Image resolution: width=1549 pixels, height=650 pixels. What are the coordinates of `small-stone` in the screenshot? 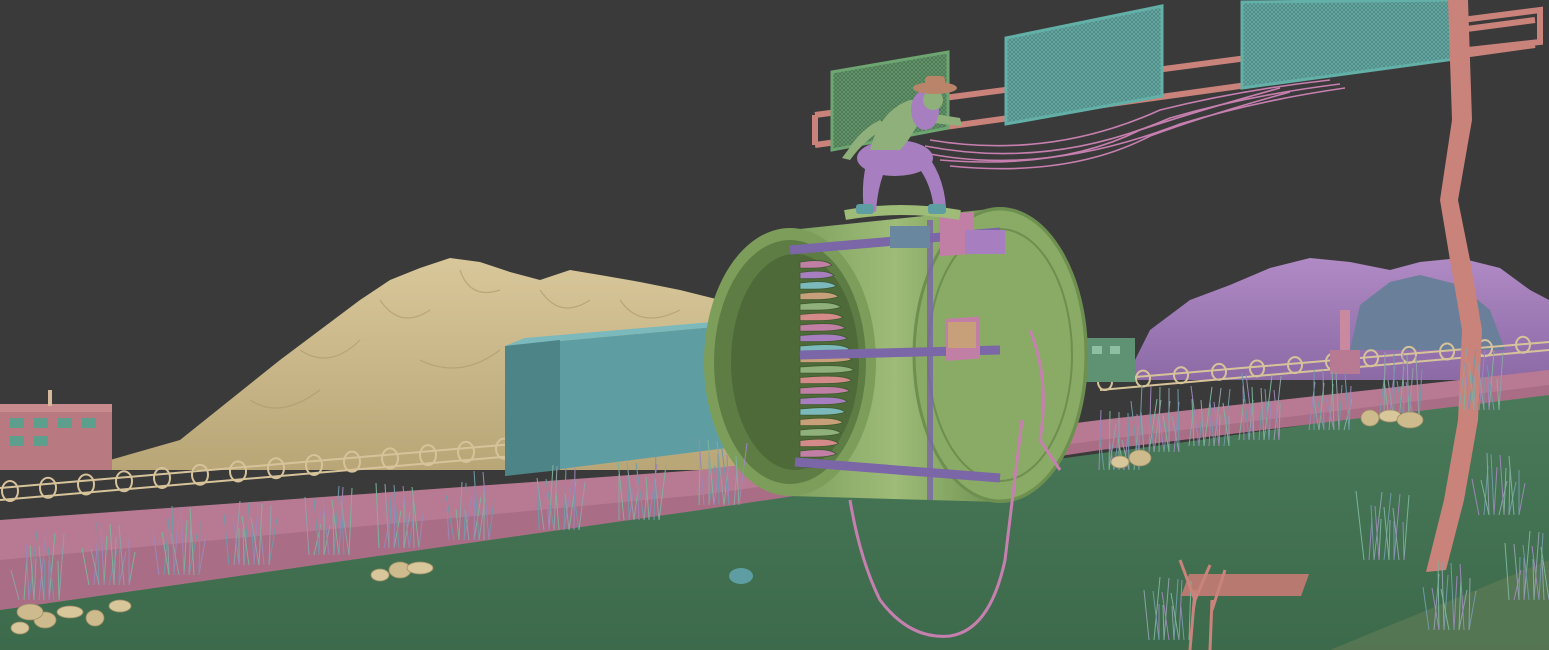 It's located at (741, 576).